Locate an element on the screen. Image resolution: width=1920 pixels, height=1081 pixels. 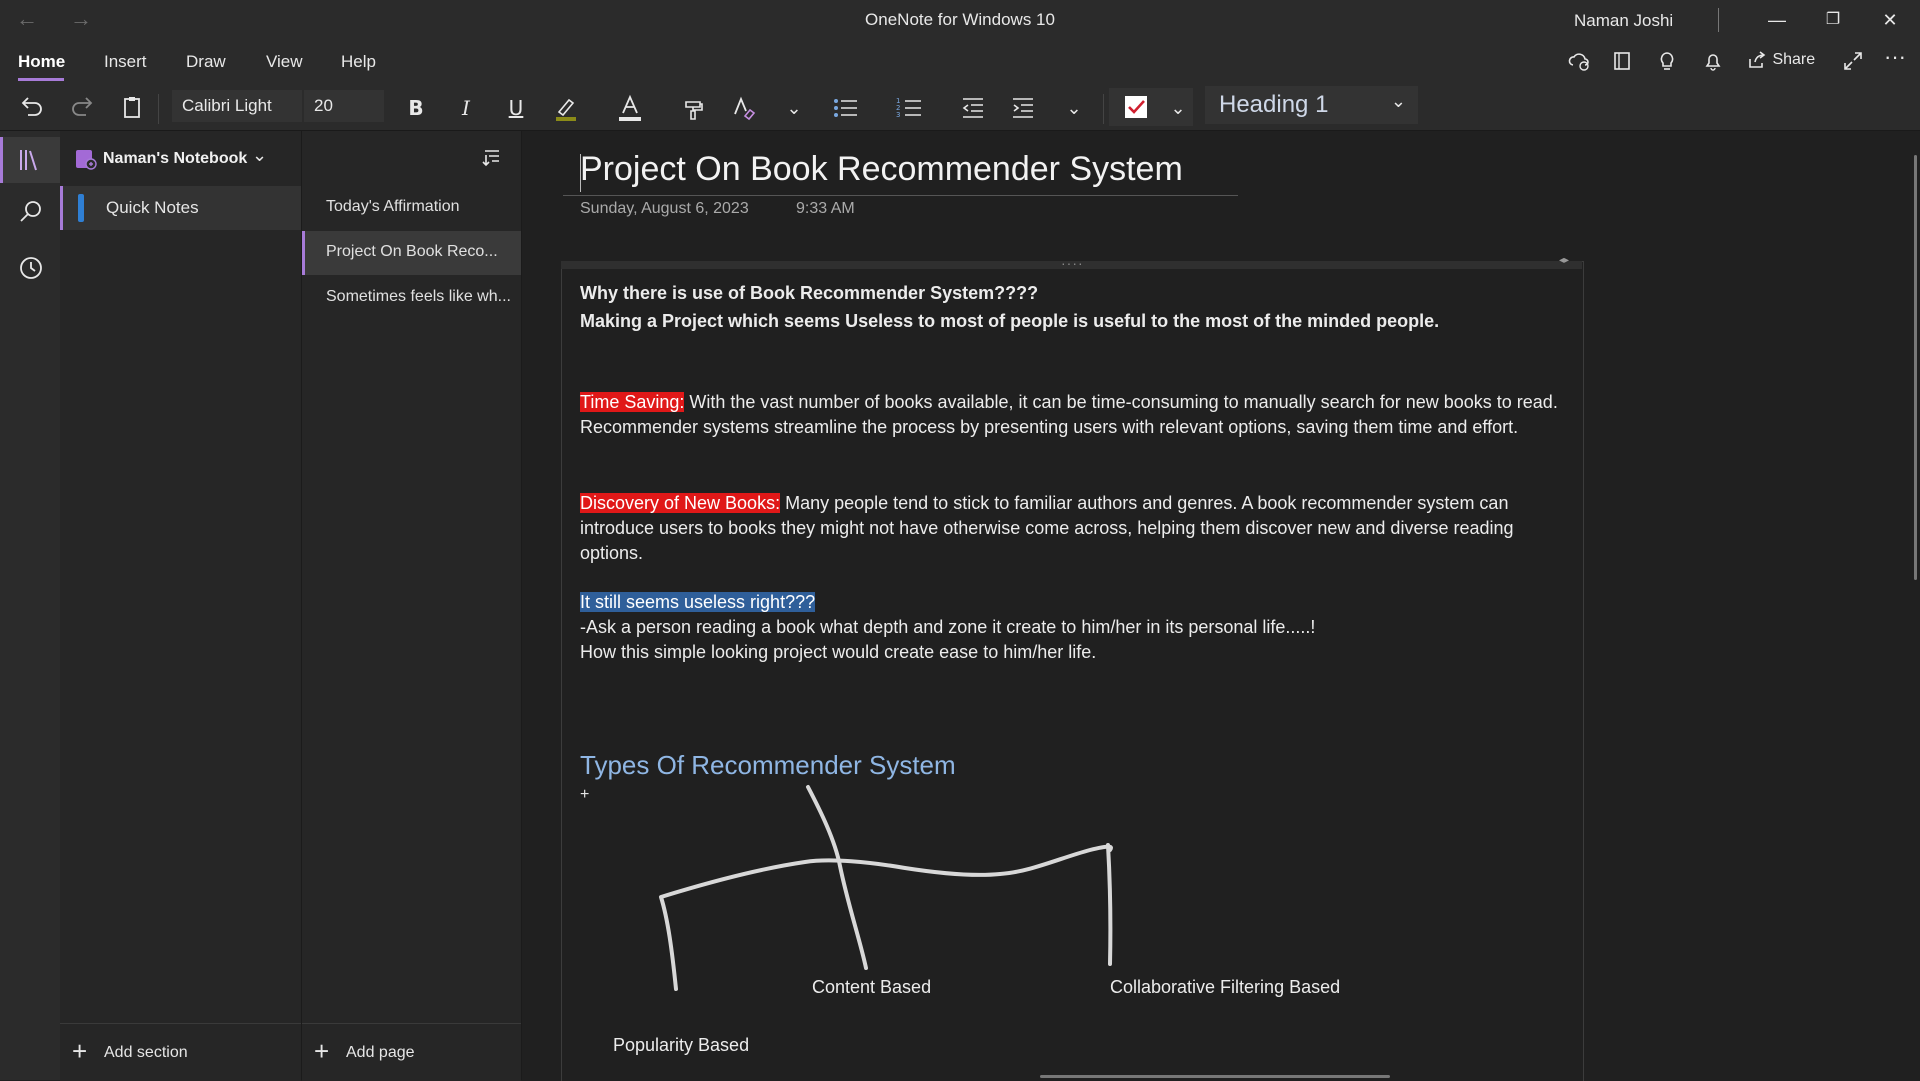
bold-button: B is located at coordinates (416, 108).